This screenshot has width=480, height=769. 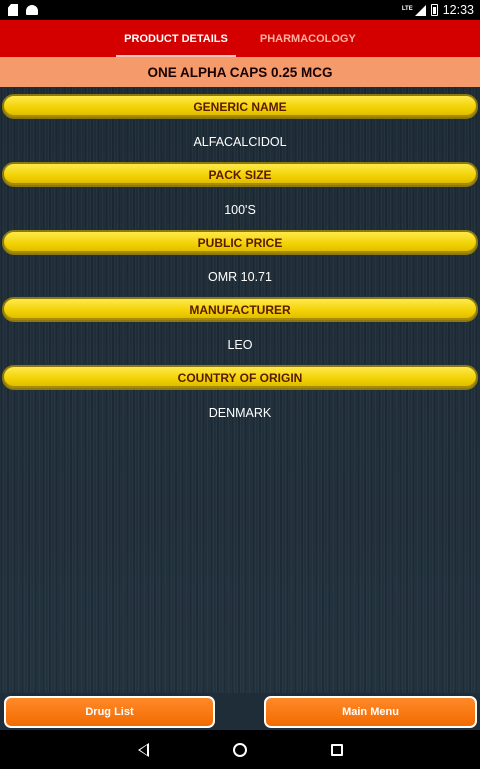 I want to click on manufacturer-value: LEO, so click(x=240, y=345).